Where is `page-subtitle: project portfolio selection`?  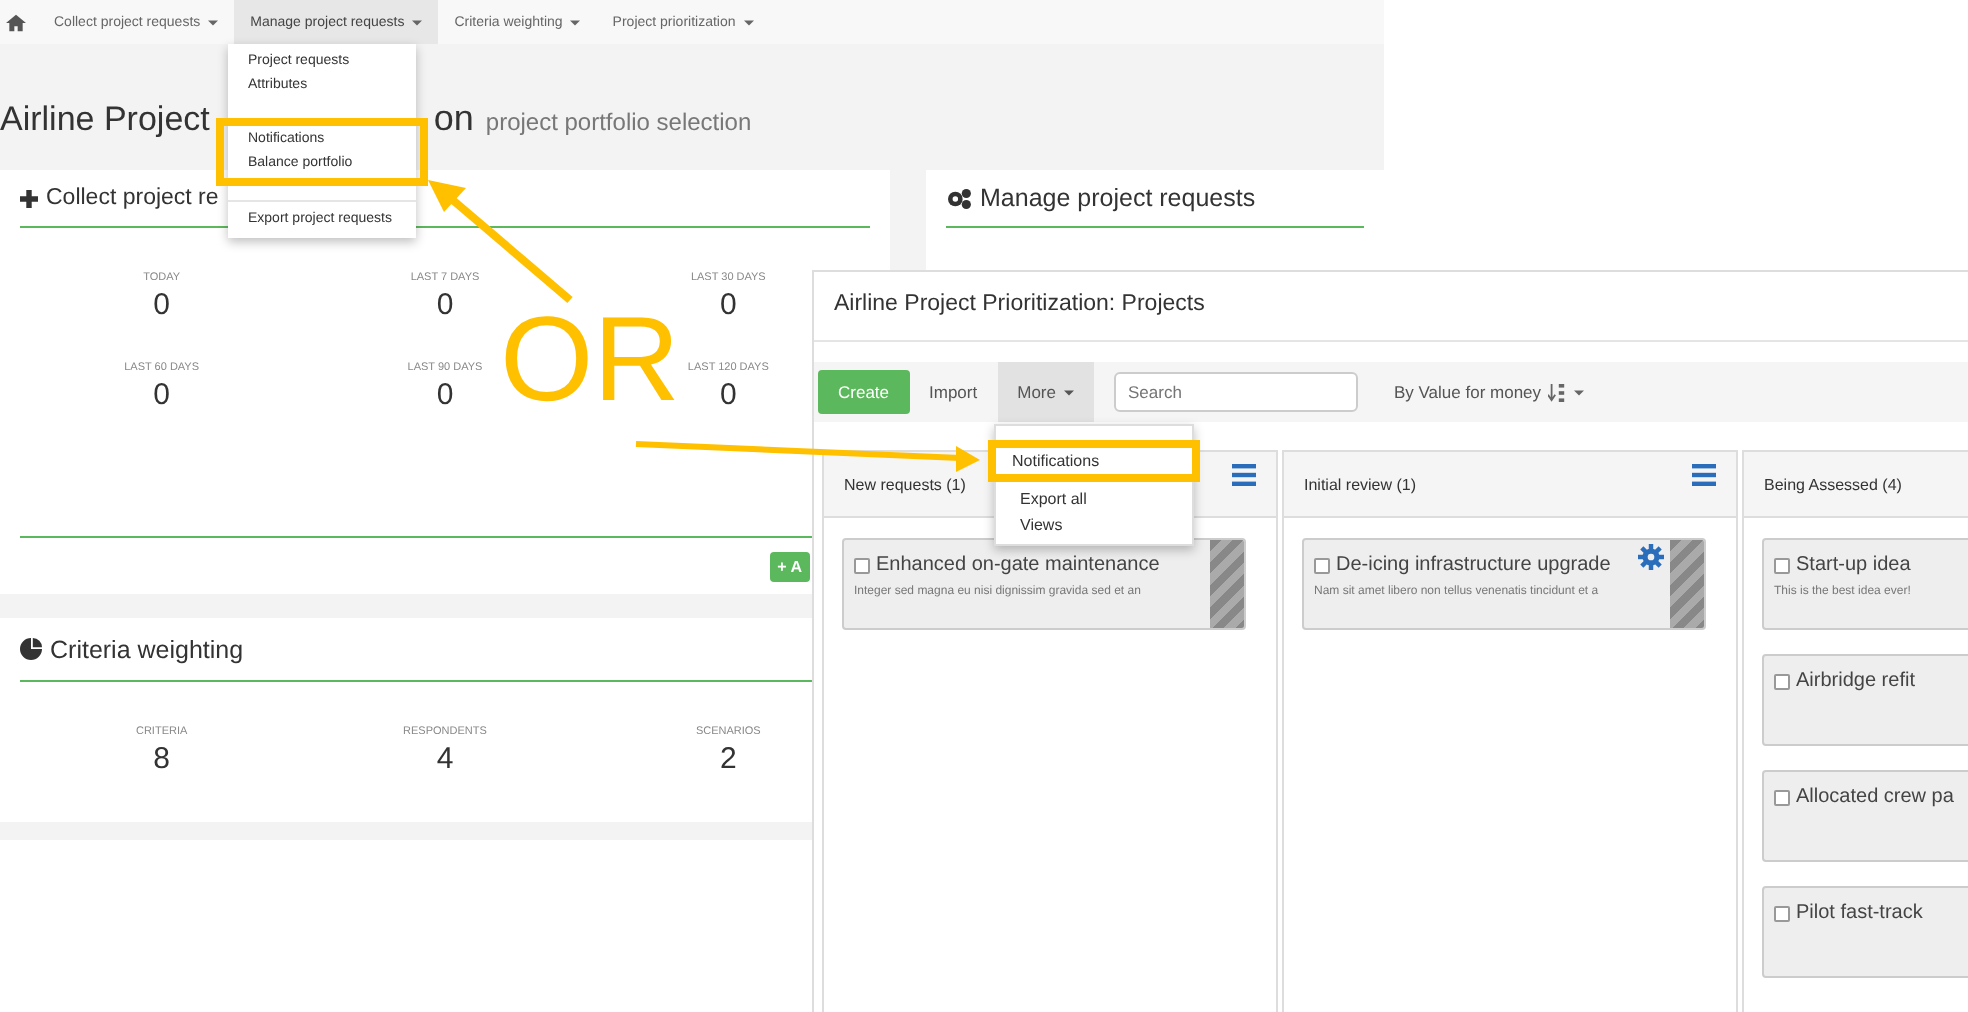 page-subtitle: project portfolio selection is located at coordinates (618, 122).